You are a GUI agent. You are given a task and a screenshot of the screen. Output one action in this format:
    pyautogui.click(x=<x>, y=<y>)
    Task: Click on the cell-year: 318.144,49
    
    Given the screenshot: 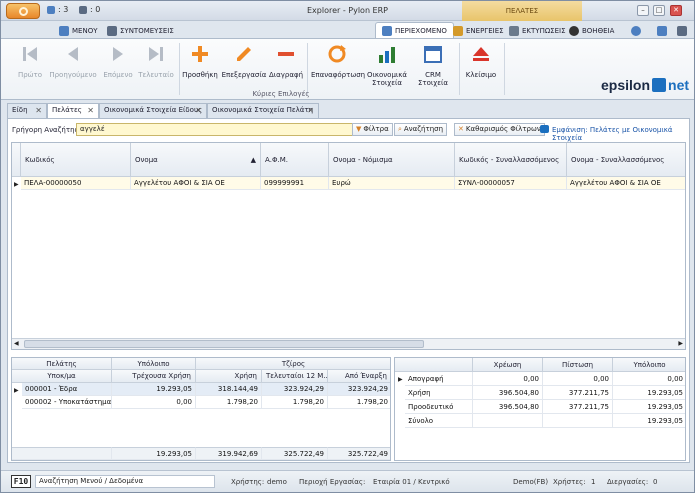 What is the action you would take?
    pyautogui.click(x=229, y=389)
    